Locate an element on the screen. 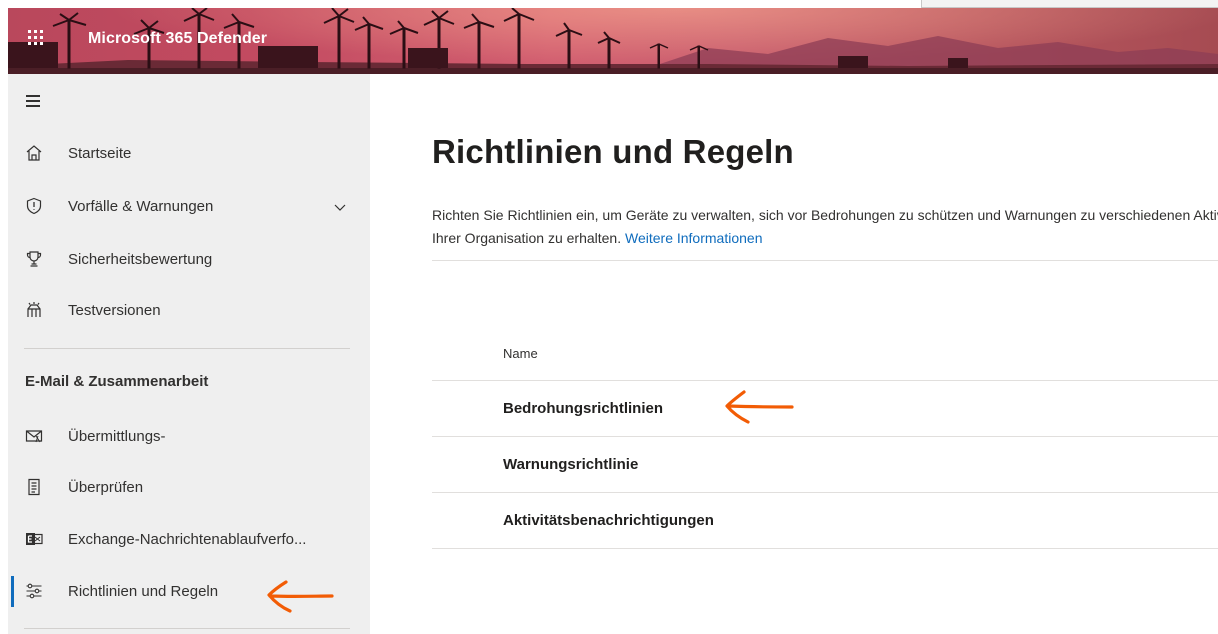  table-row: Aktivitätsbenachrichtigungen is located at coordinates (825, 521).